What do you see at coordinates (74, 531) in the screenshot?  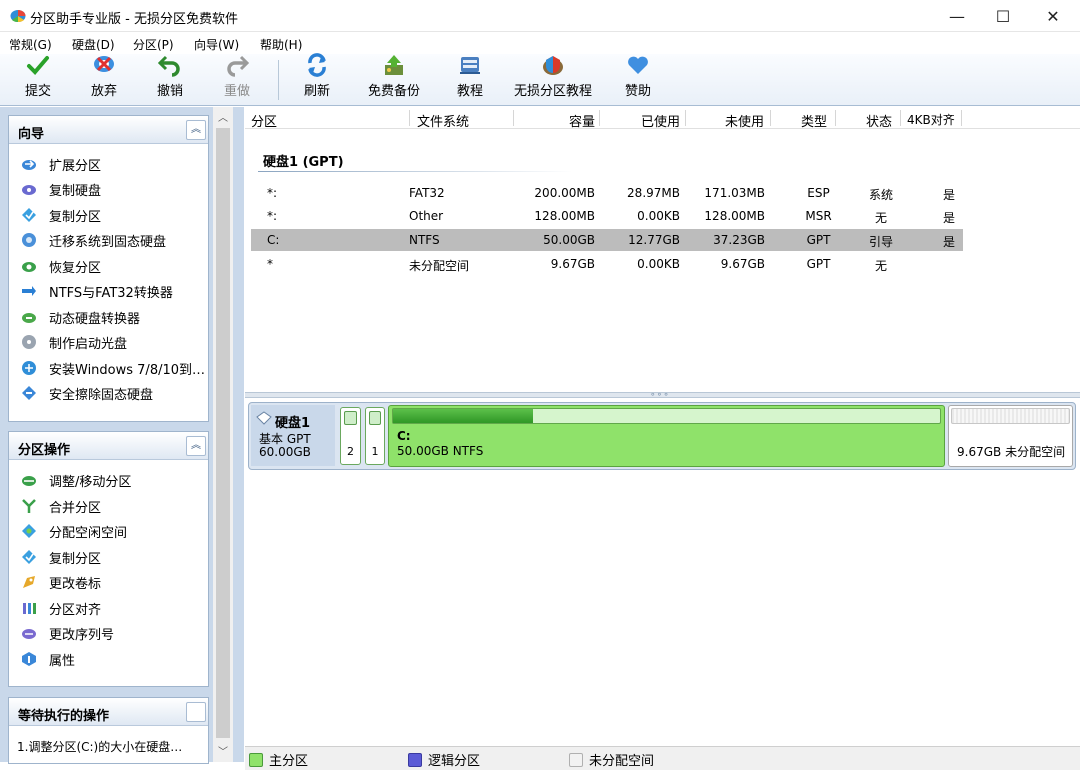 I see `op-allocate-free: 分配空闲空间` at bounding box center [74, 531].